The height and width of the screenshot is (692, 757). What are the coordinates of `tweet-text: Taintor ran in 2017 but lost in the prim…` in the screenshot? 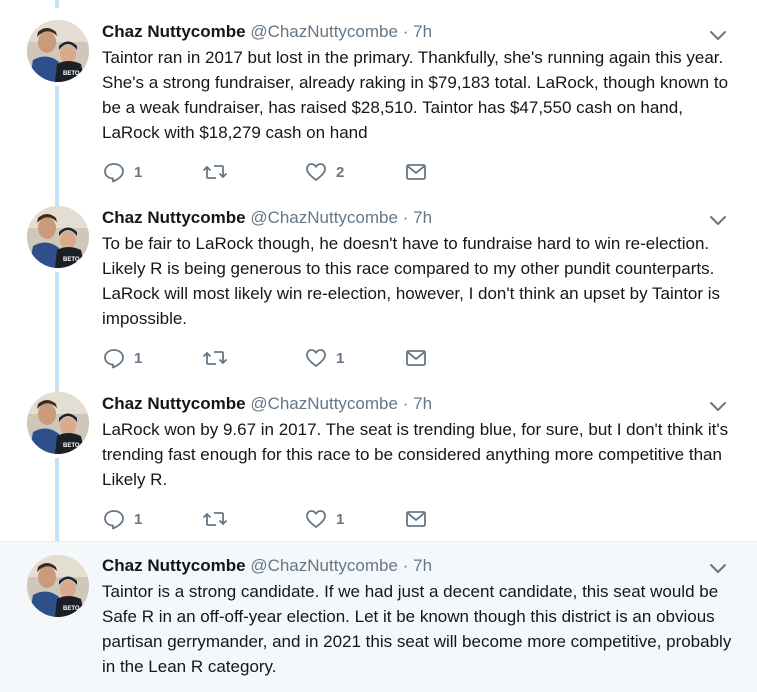 It's located at (415, 95).